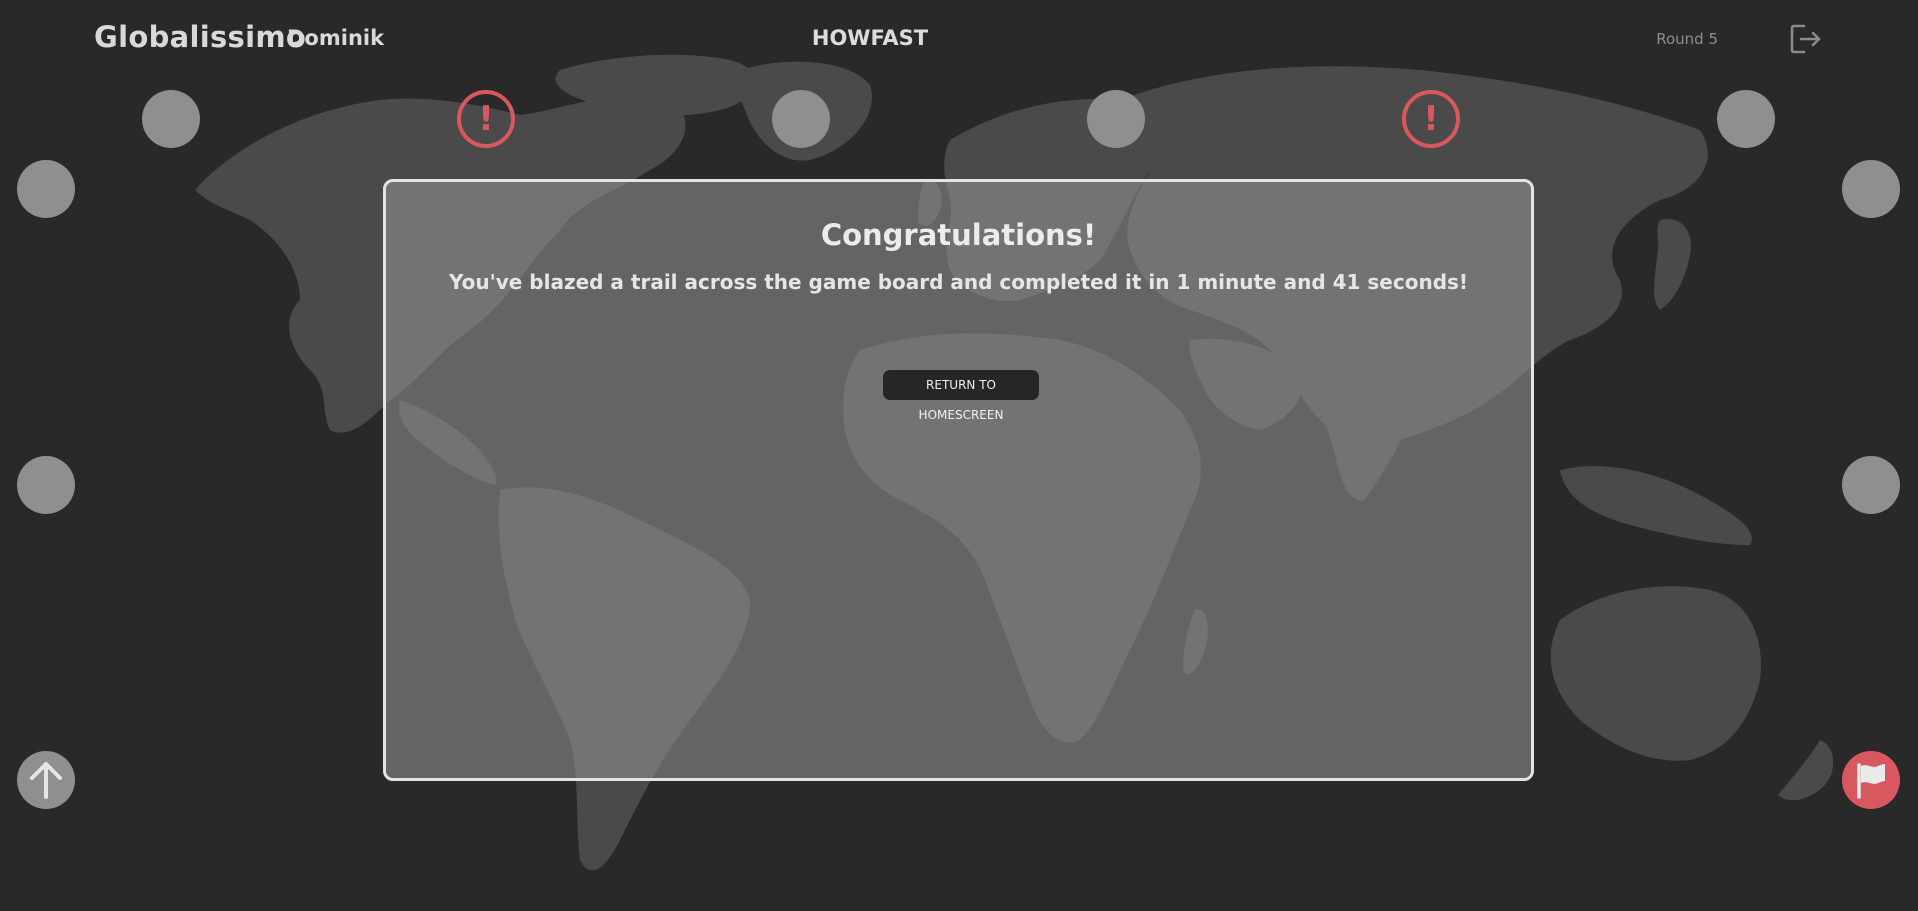 The width and height of the screenshot is (1918, 911). What do you see at coordinates (1672, 264) in the screenshot?
I see `japan` at bounding box center [1672, 264].